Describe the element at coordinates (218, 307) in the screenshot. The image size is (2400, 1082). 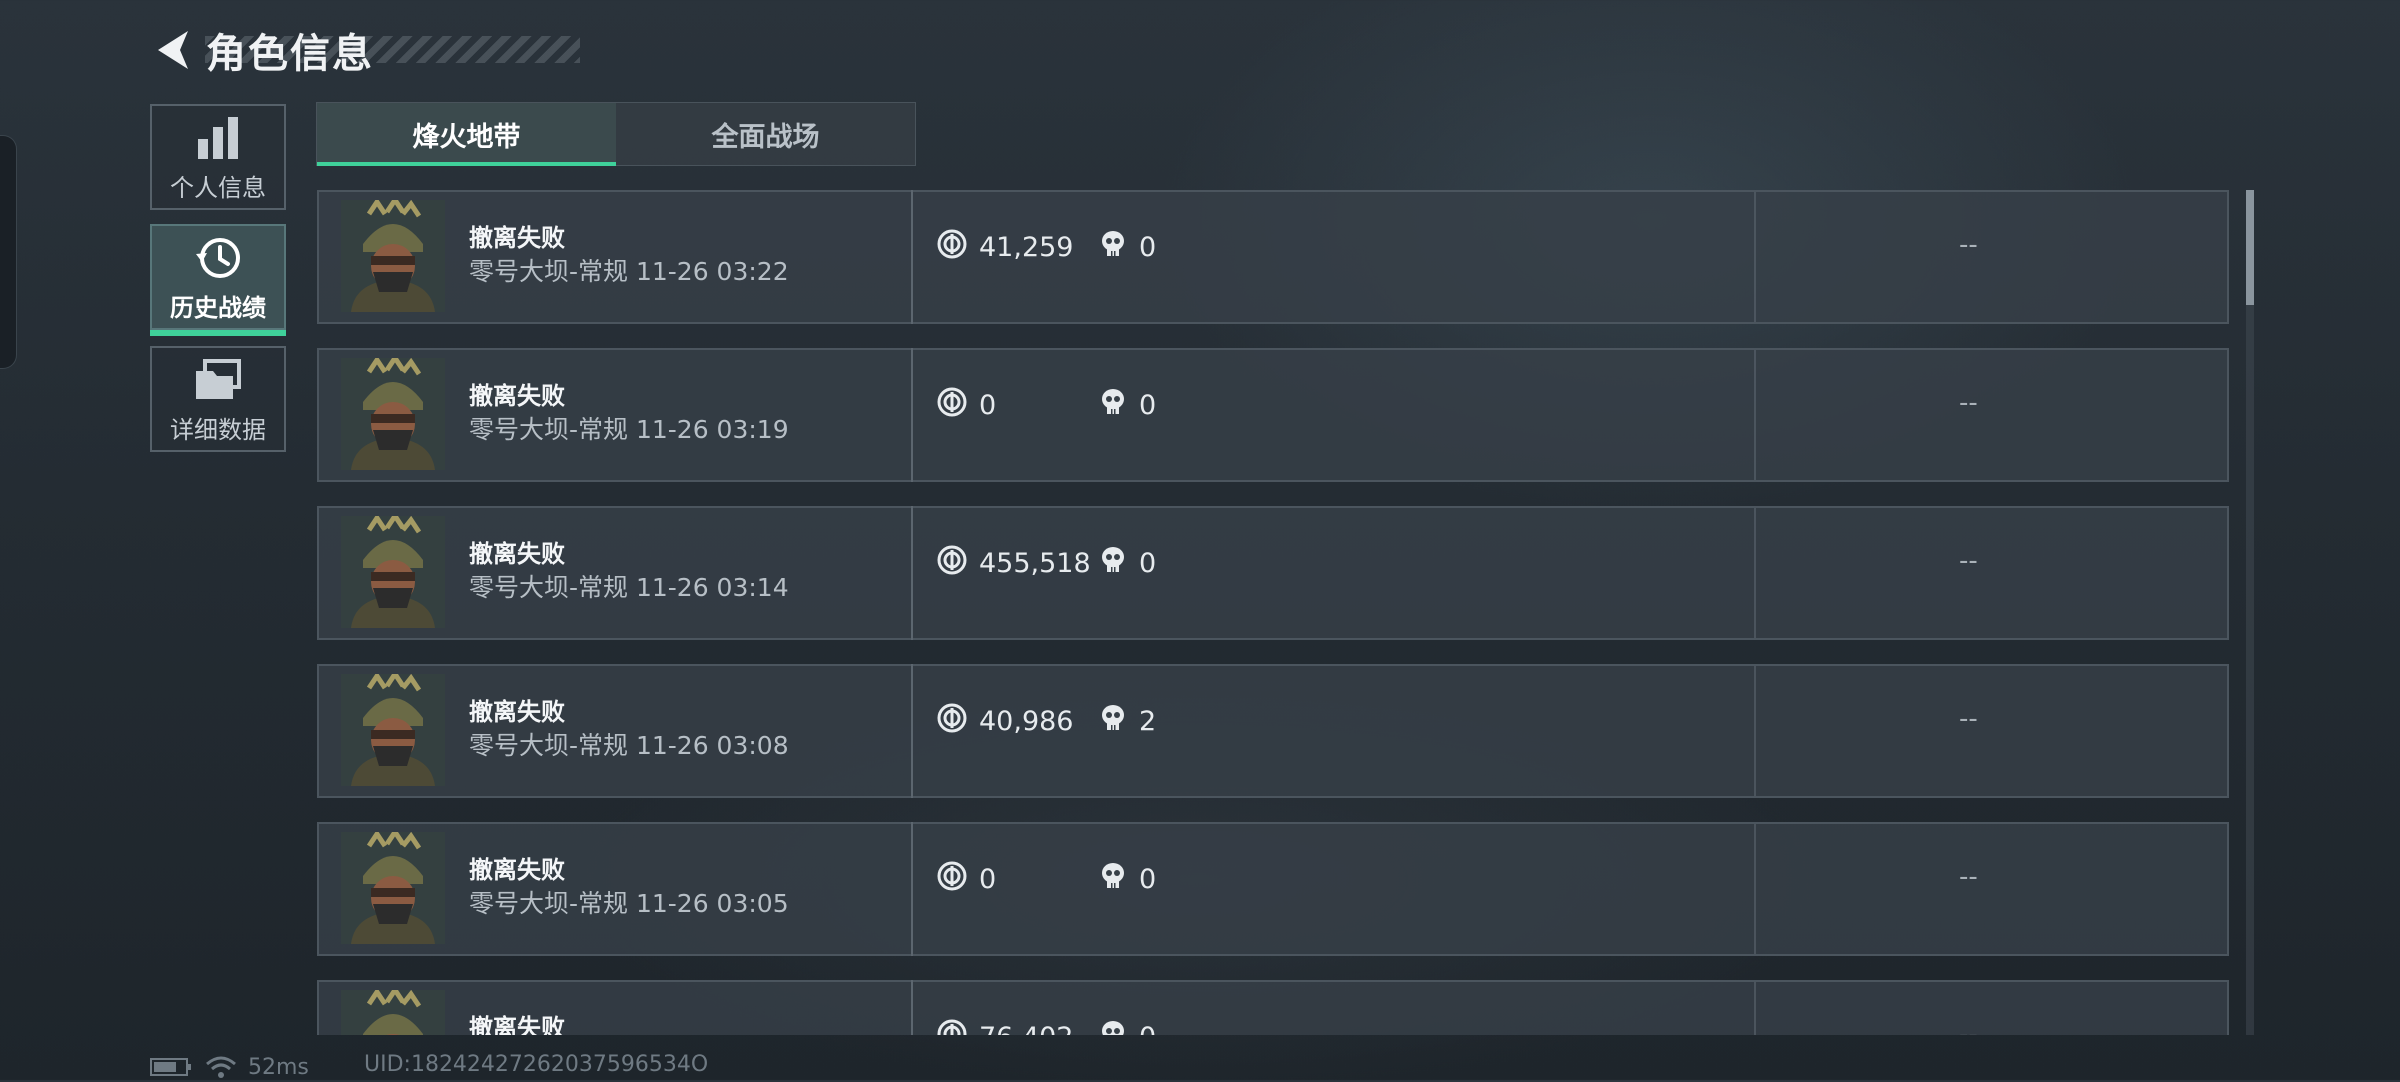
I see `nav-label: 历史战绩` at that location.